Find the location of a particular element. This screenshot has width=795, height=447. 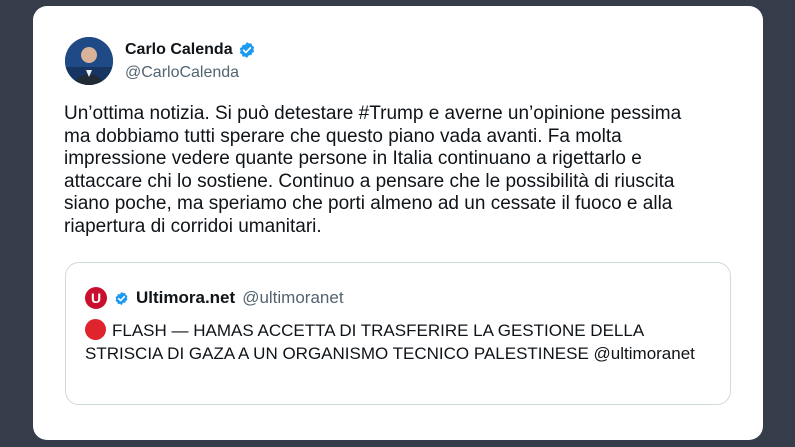

author-name-text: Carlo Calenda is located at coordinates (179, 49).